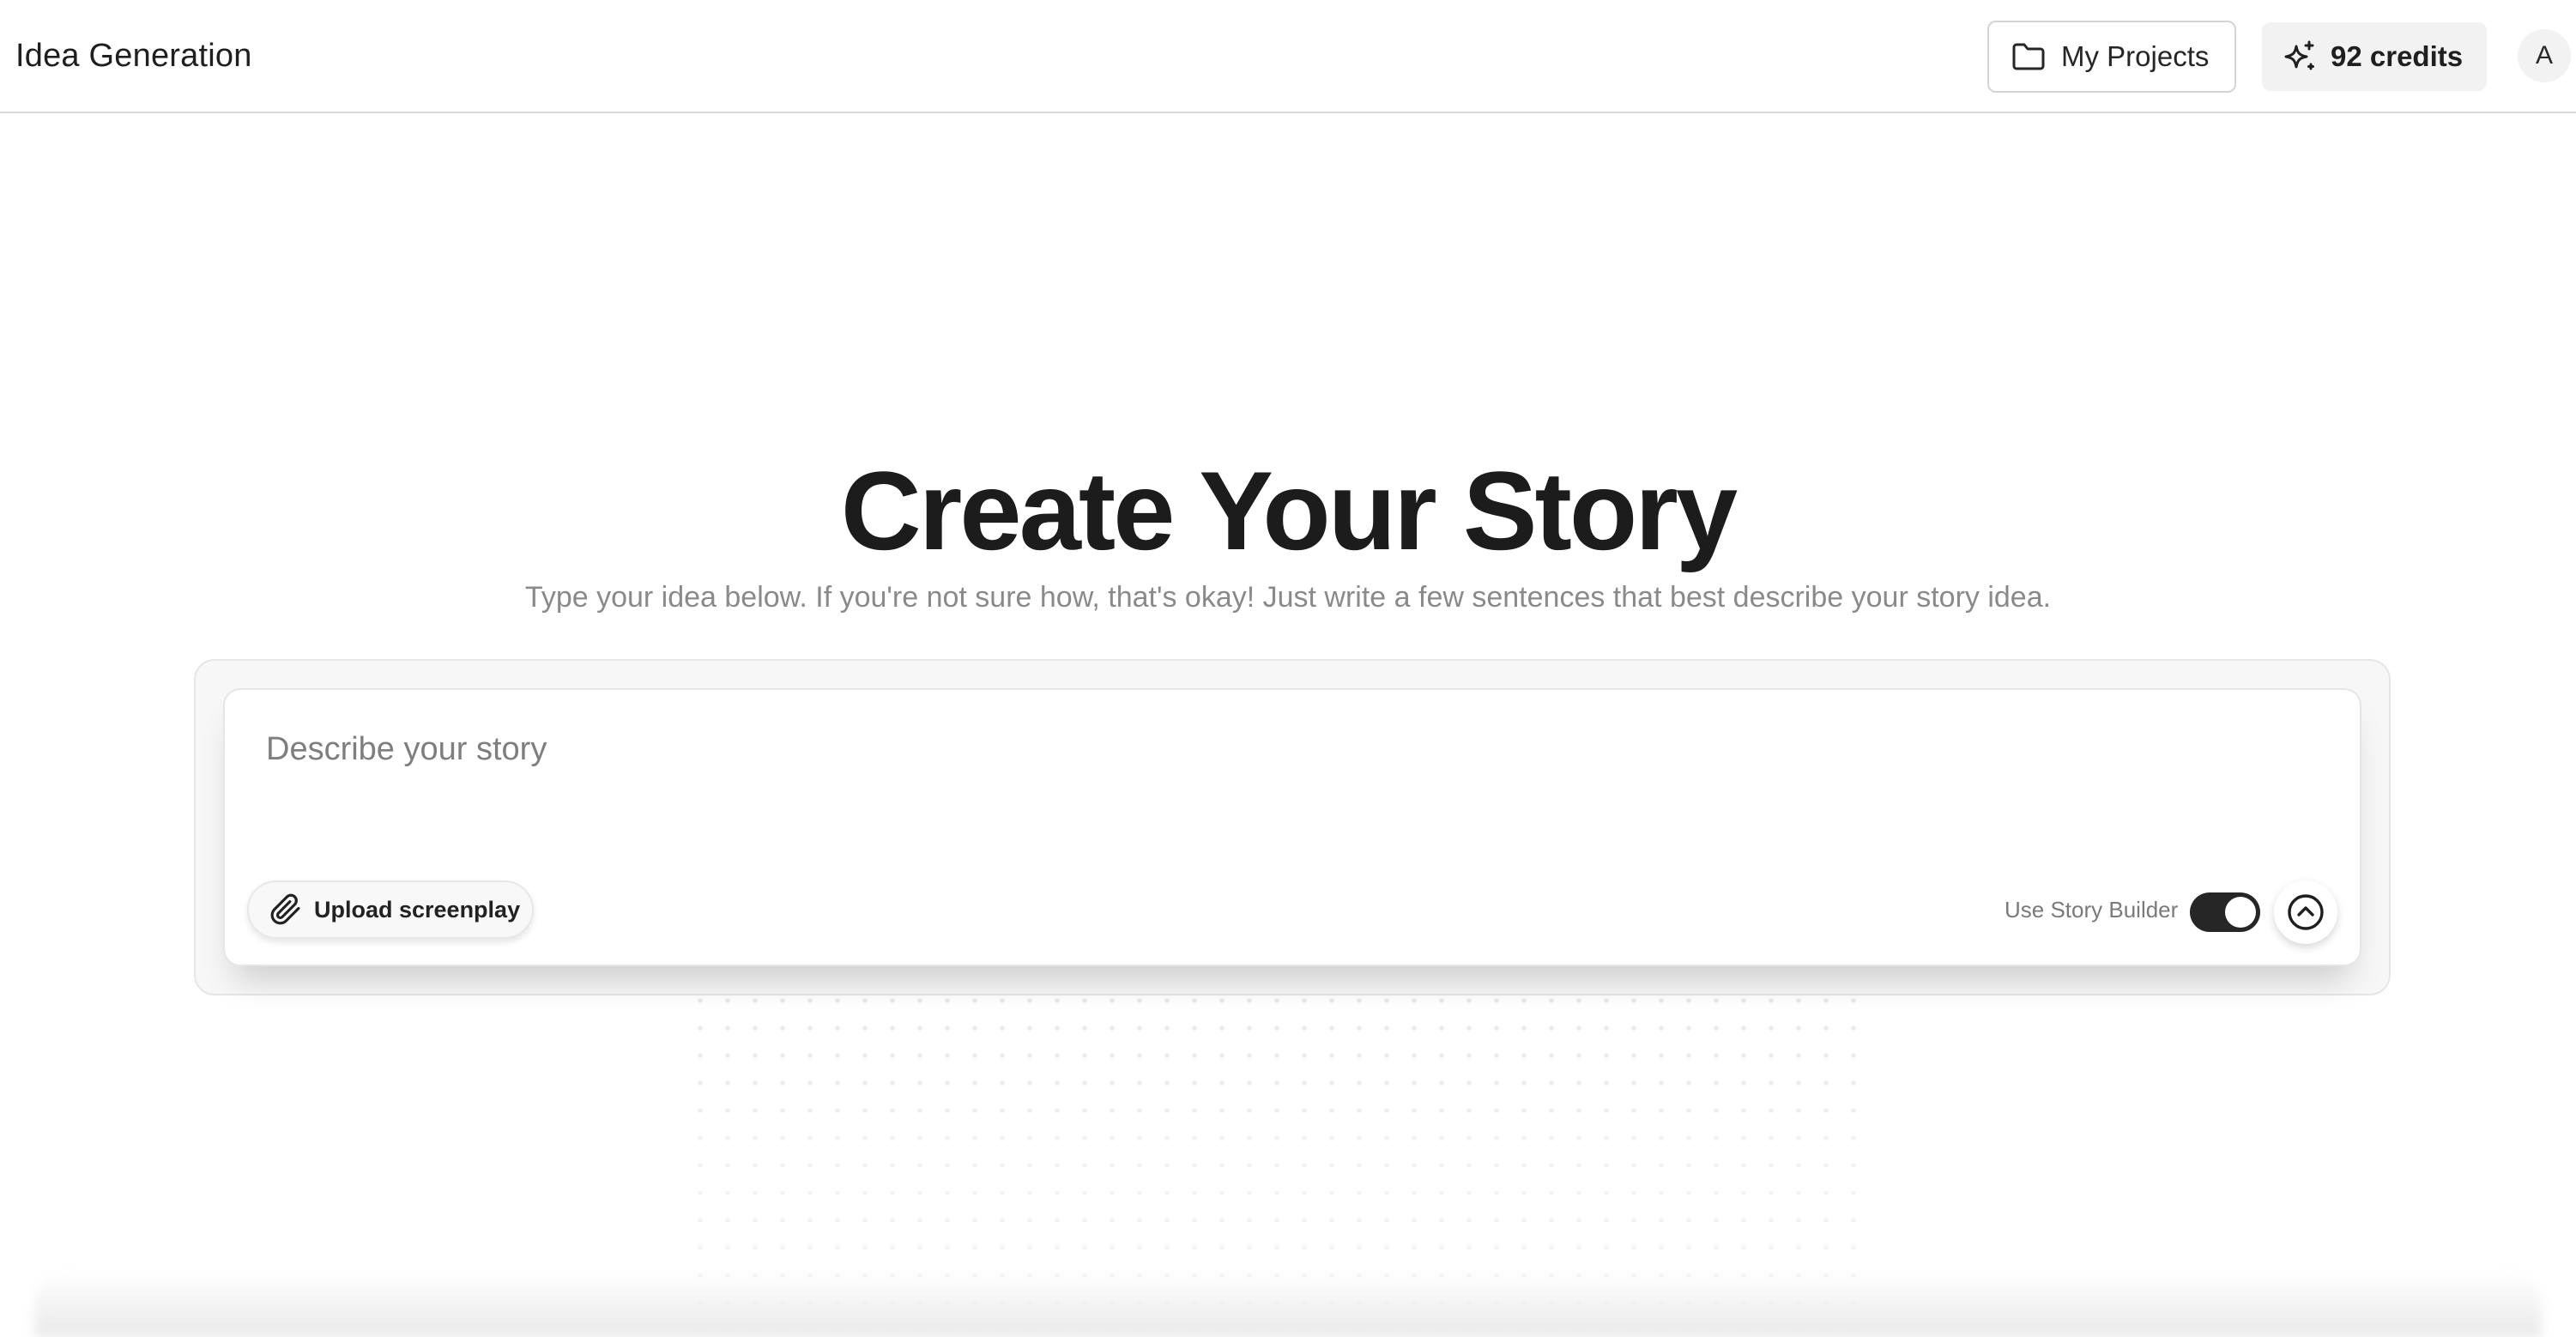 The image size is (2576, 1337). What do you see at coordinates (417, 909) in the screenshot?
I see `upload-screenplay-label: Upload screenplay` at bounding box center [417, 909].